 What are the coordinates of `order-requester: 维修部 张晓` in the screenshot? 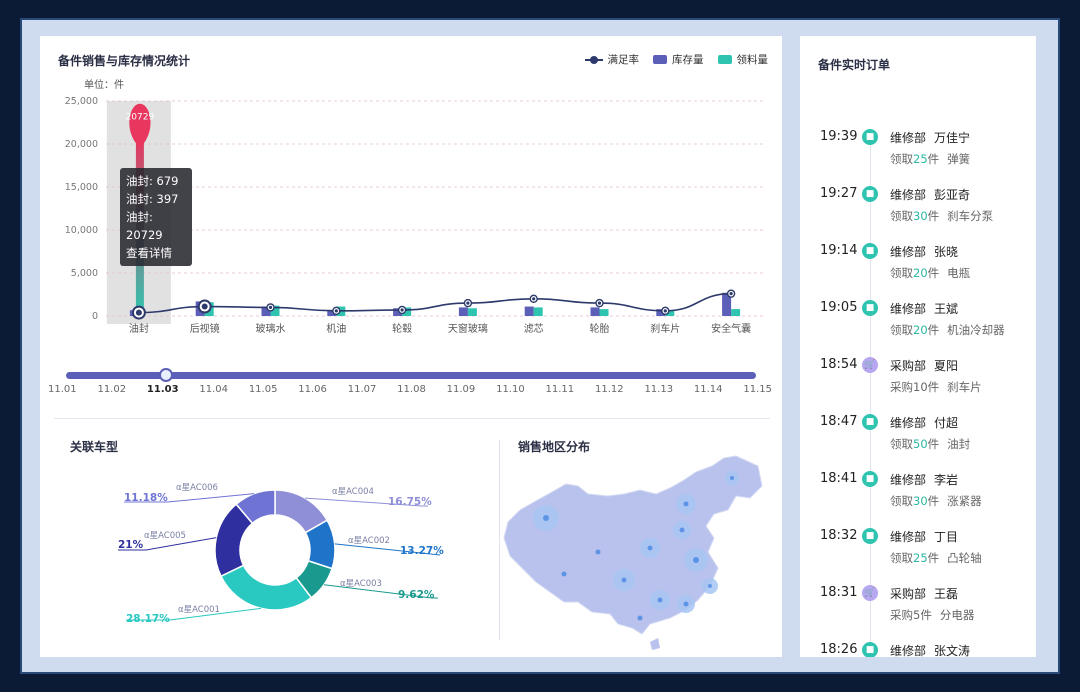 It's located at (924, 251).